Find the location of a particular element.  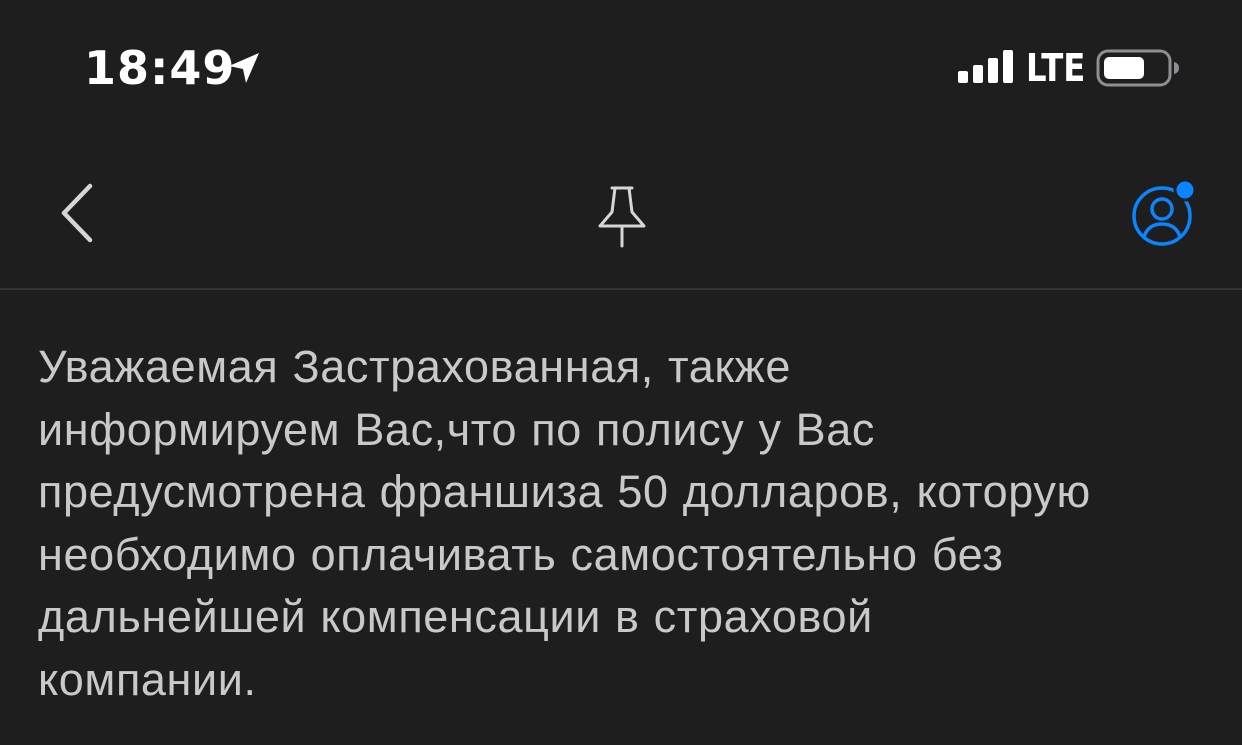

message-line: дальнейшей компенсации в страховой is located at coordinates (455, 616).